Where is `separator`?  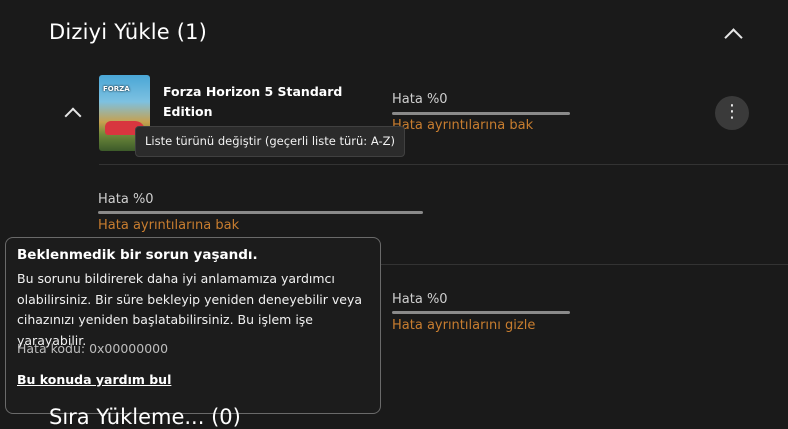 separator is located at coordinates (443, 164).